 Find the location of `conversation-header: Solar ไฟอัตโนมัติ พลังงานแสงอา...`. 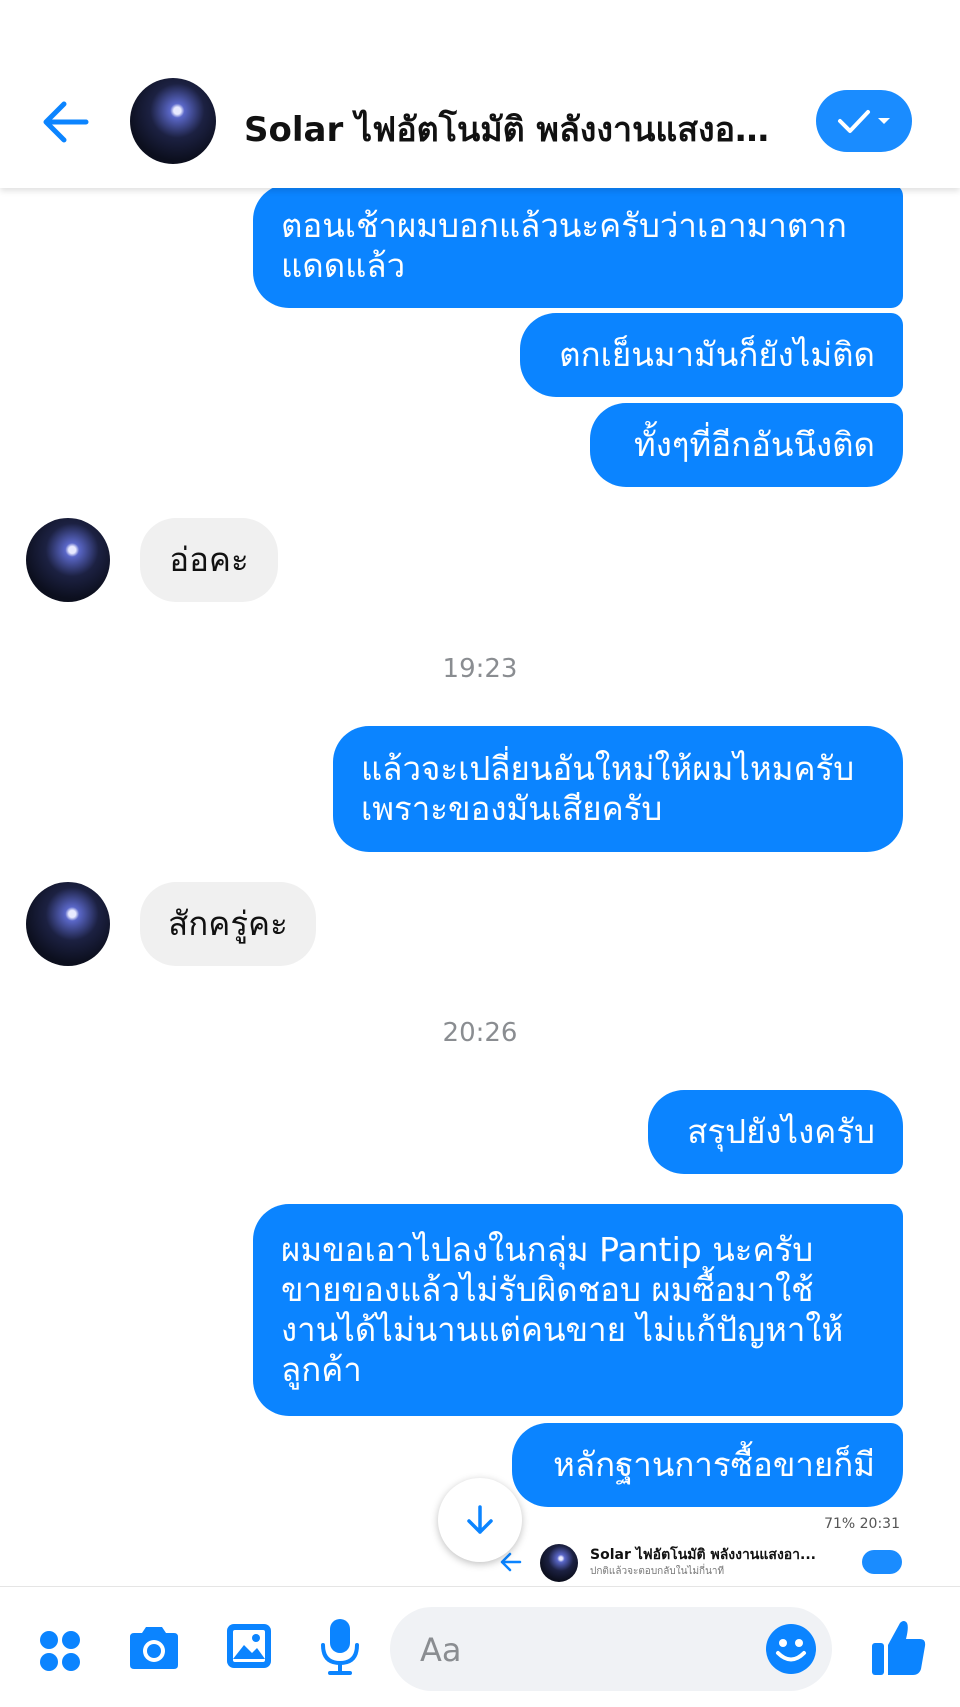

conversation-header: Solar ไฟอัตโนมัติ พลังงานแสงอา... is located at coordinates (480, 94).